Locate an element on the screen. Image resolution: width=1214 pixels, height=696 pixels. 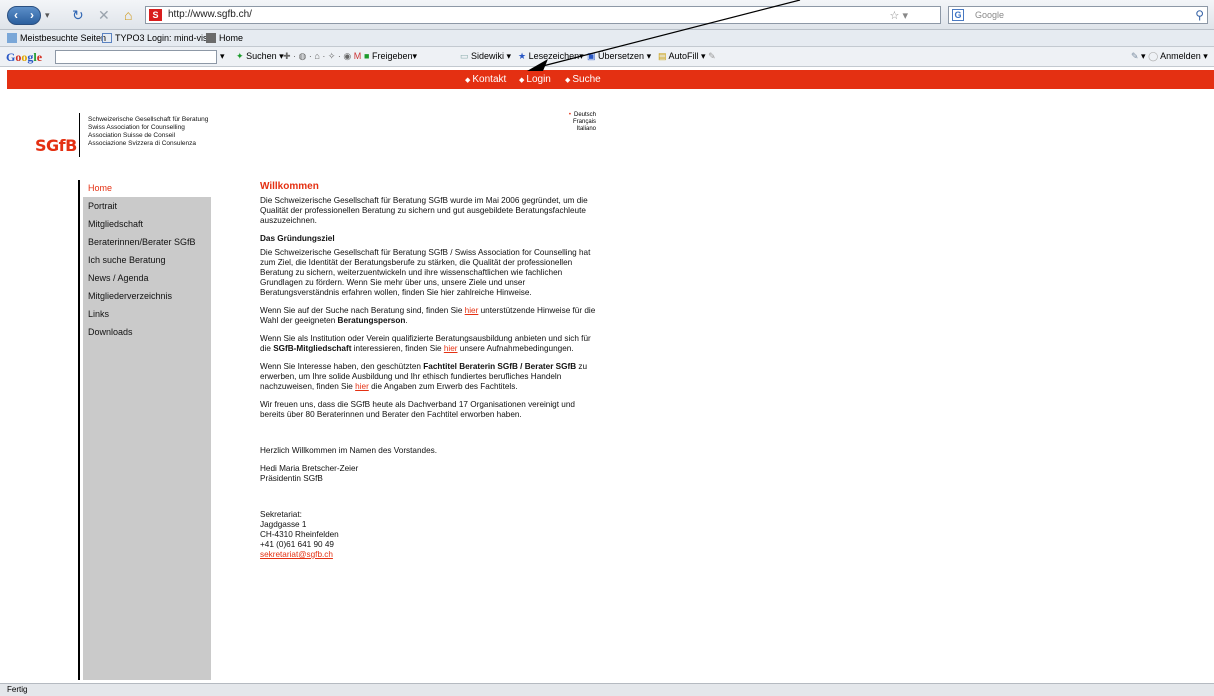
toolbar-label: Lesezeichen is located at coordinates (554, 56).